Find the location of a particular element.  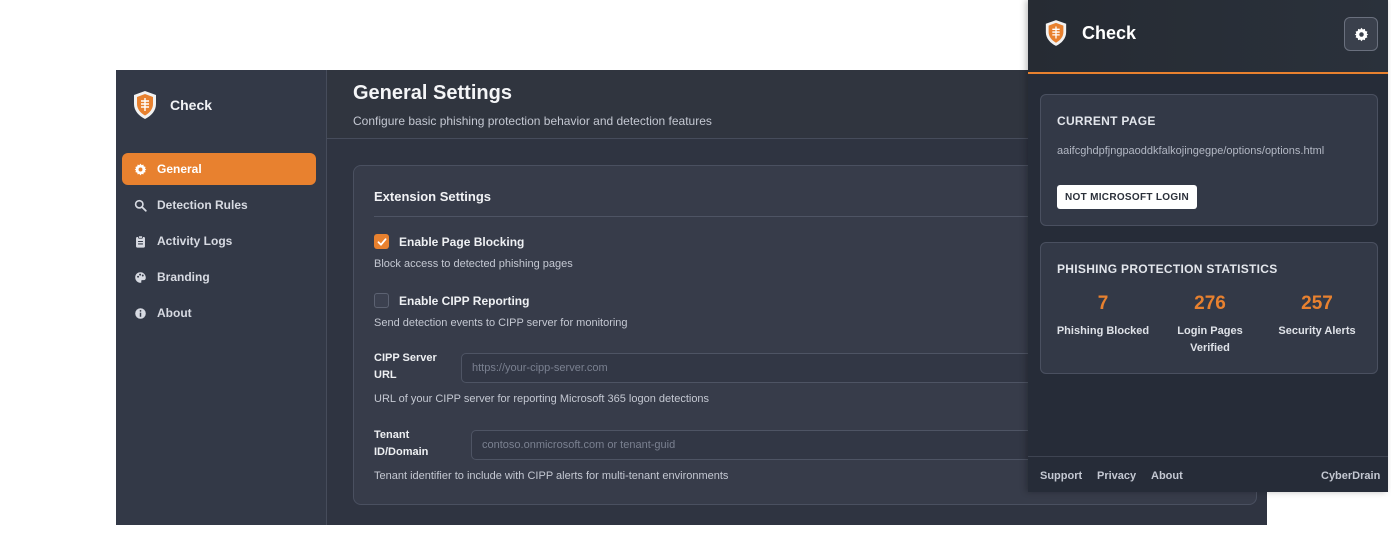

sidebar-item-general: General is located at coordinates (219, 169).